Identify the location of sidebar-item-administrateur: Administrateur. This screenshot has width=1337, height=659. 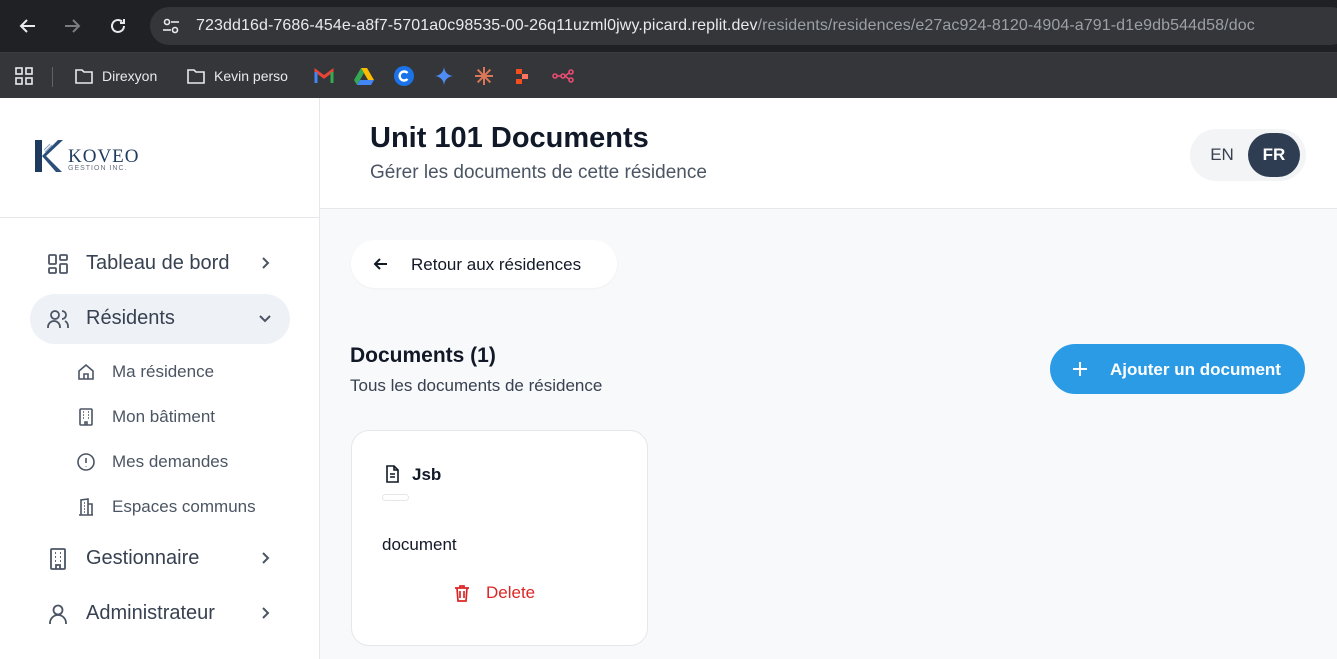
(160, 614).